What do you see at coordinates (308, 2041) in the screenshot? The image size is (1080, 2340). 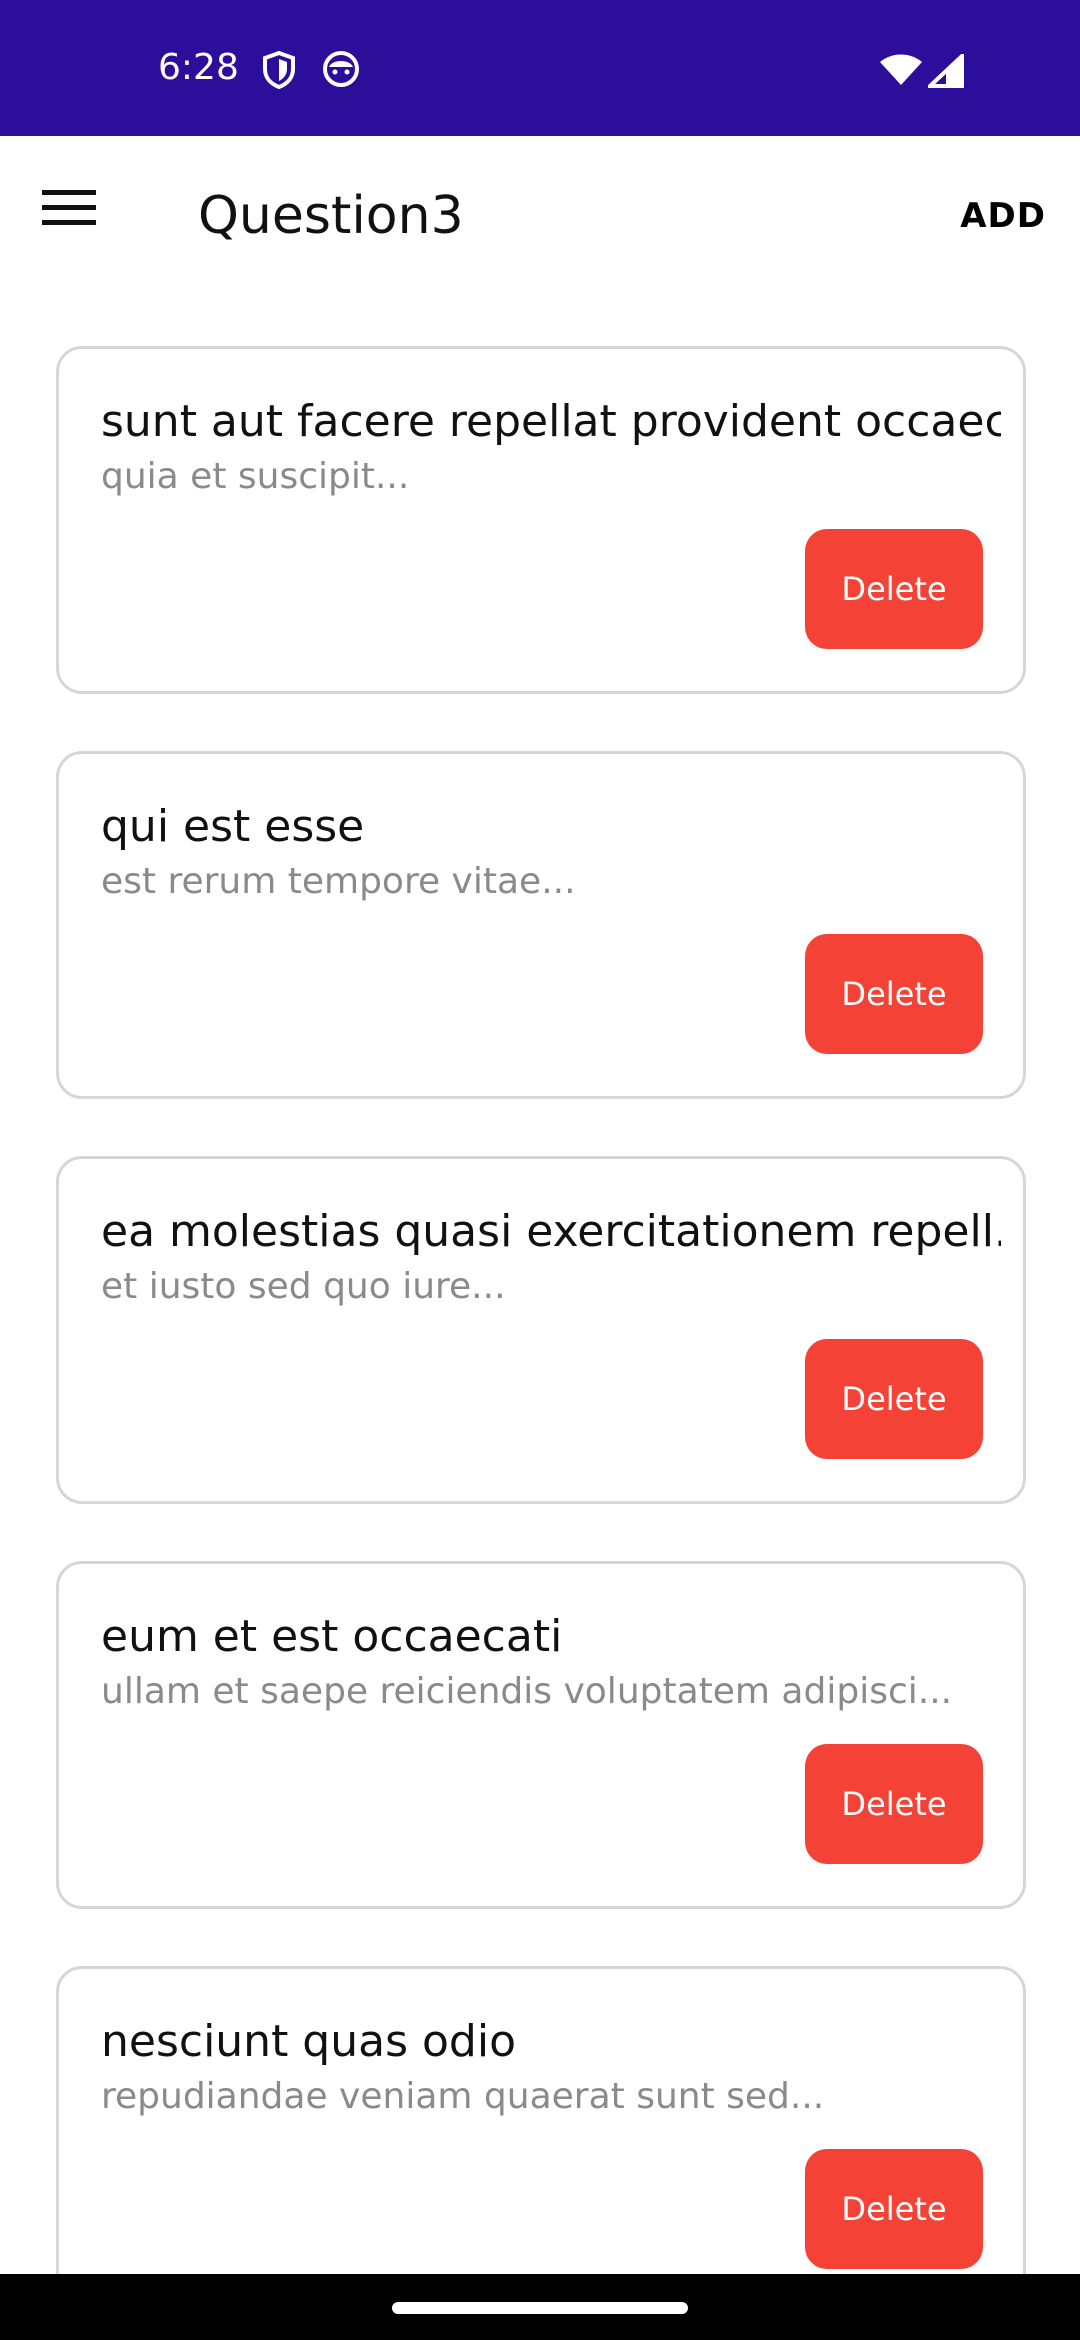 I see `post-title: nesciunt quas odio` at bounding box center [308, 2041].